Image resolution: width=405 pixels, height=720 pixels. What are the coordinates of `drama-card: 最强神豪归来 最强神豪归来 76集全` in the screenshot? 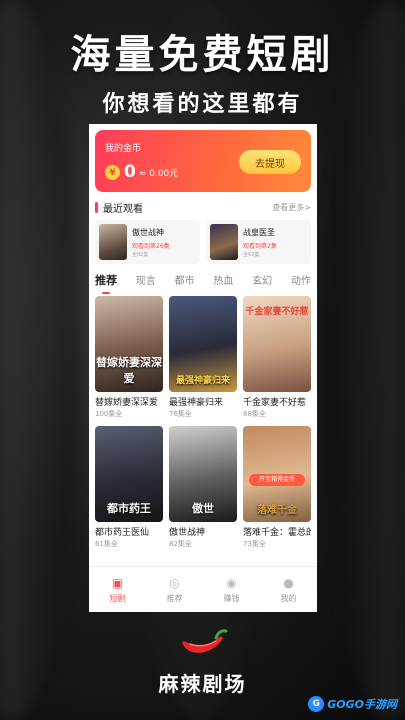 It's located at (203, 357).